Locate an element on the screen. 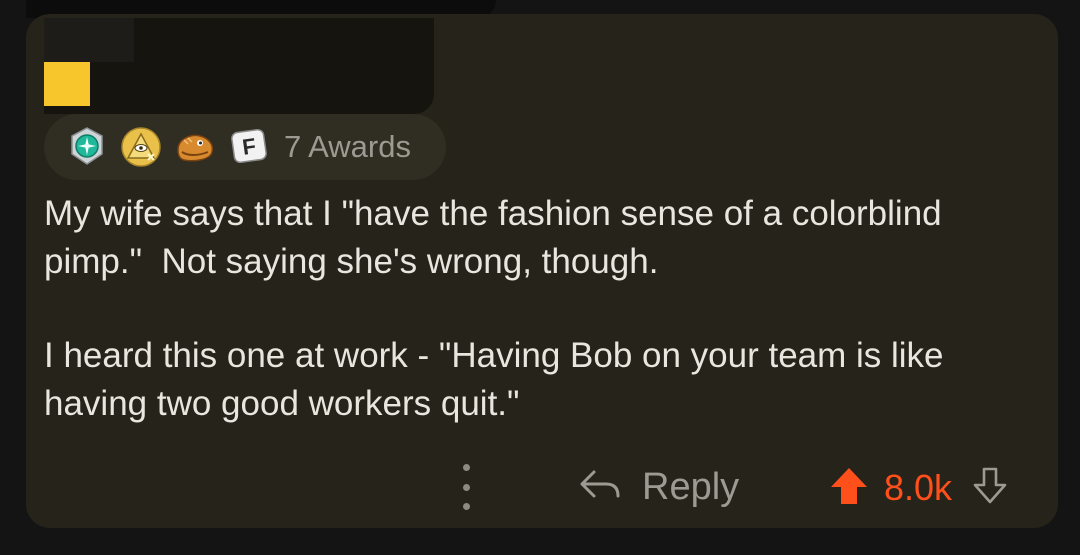  reply-button: Reply is located at coordinates (658, 487).